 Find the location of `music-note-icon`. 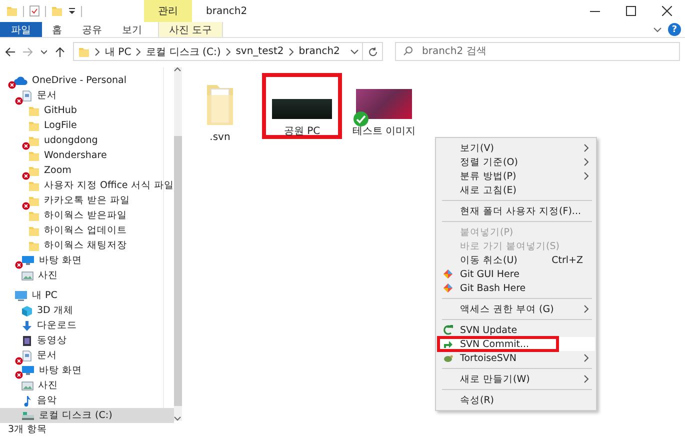

music-note-icon is located at coordinates (27, 400).